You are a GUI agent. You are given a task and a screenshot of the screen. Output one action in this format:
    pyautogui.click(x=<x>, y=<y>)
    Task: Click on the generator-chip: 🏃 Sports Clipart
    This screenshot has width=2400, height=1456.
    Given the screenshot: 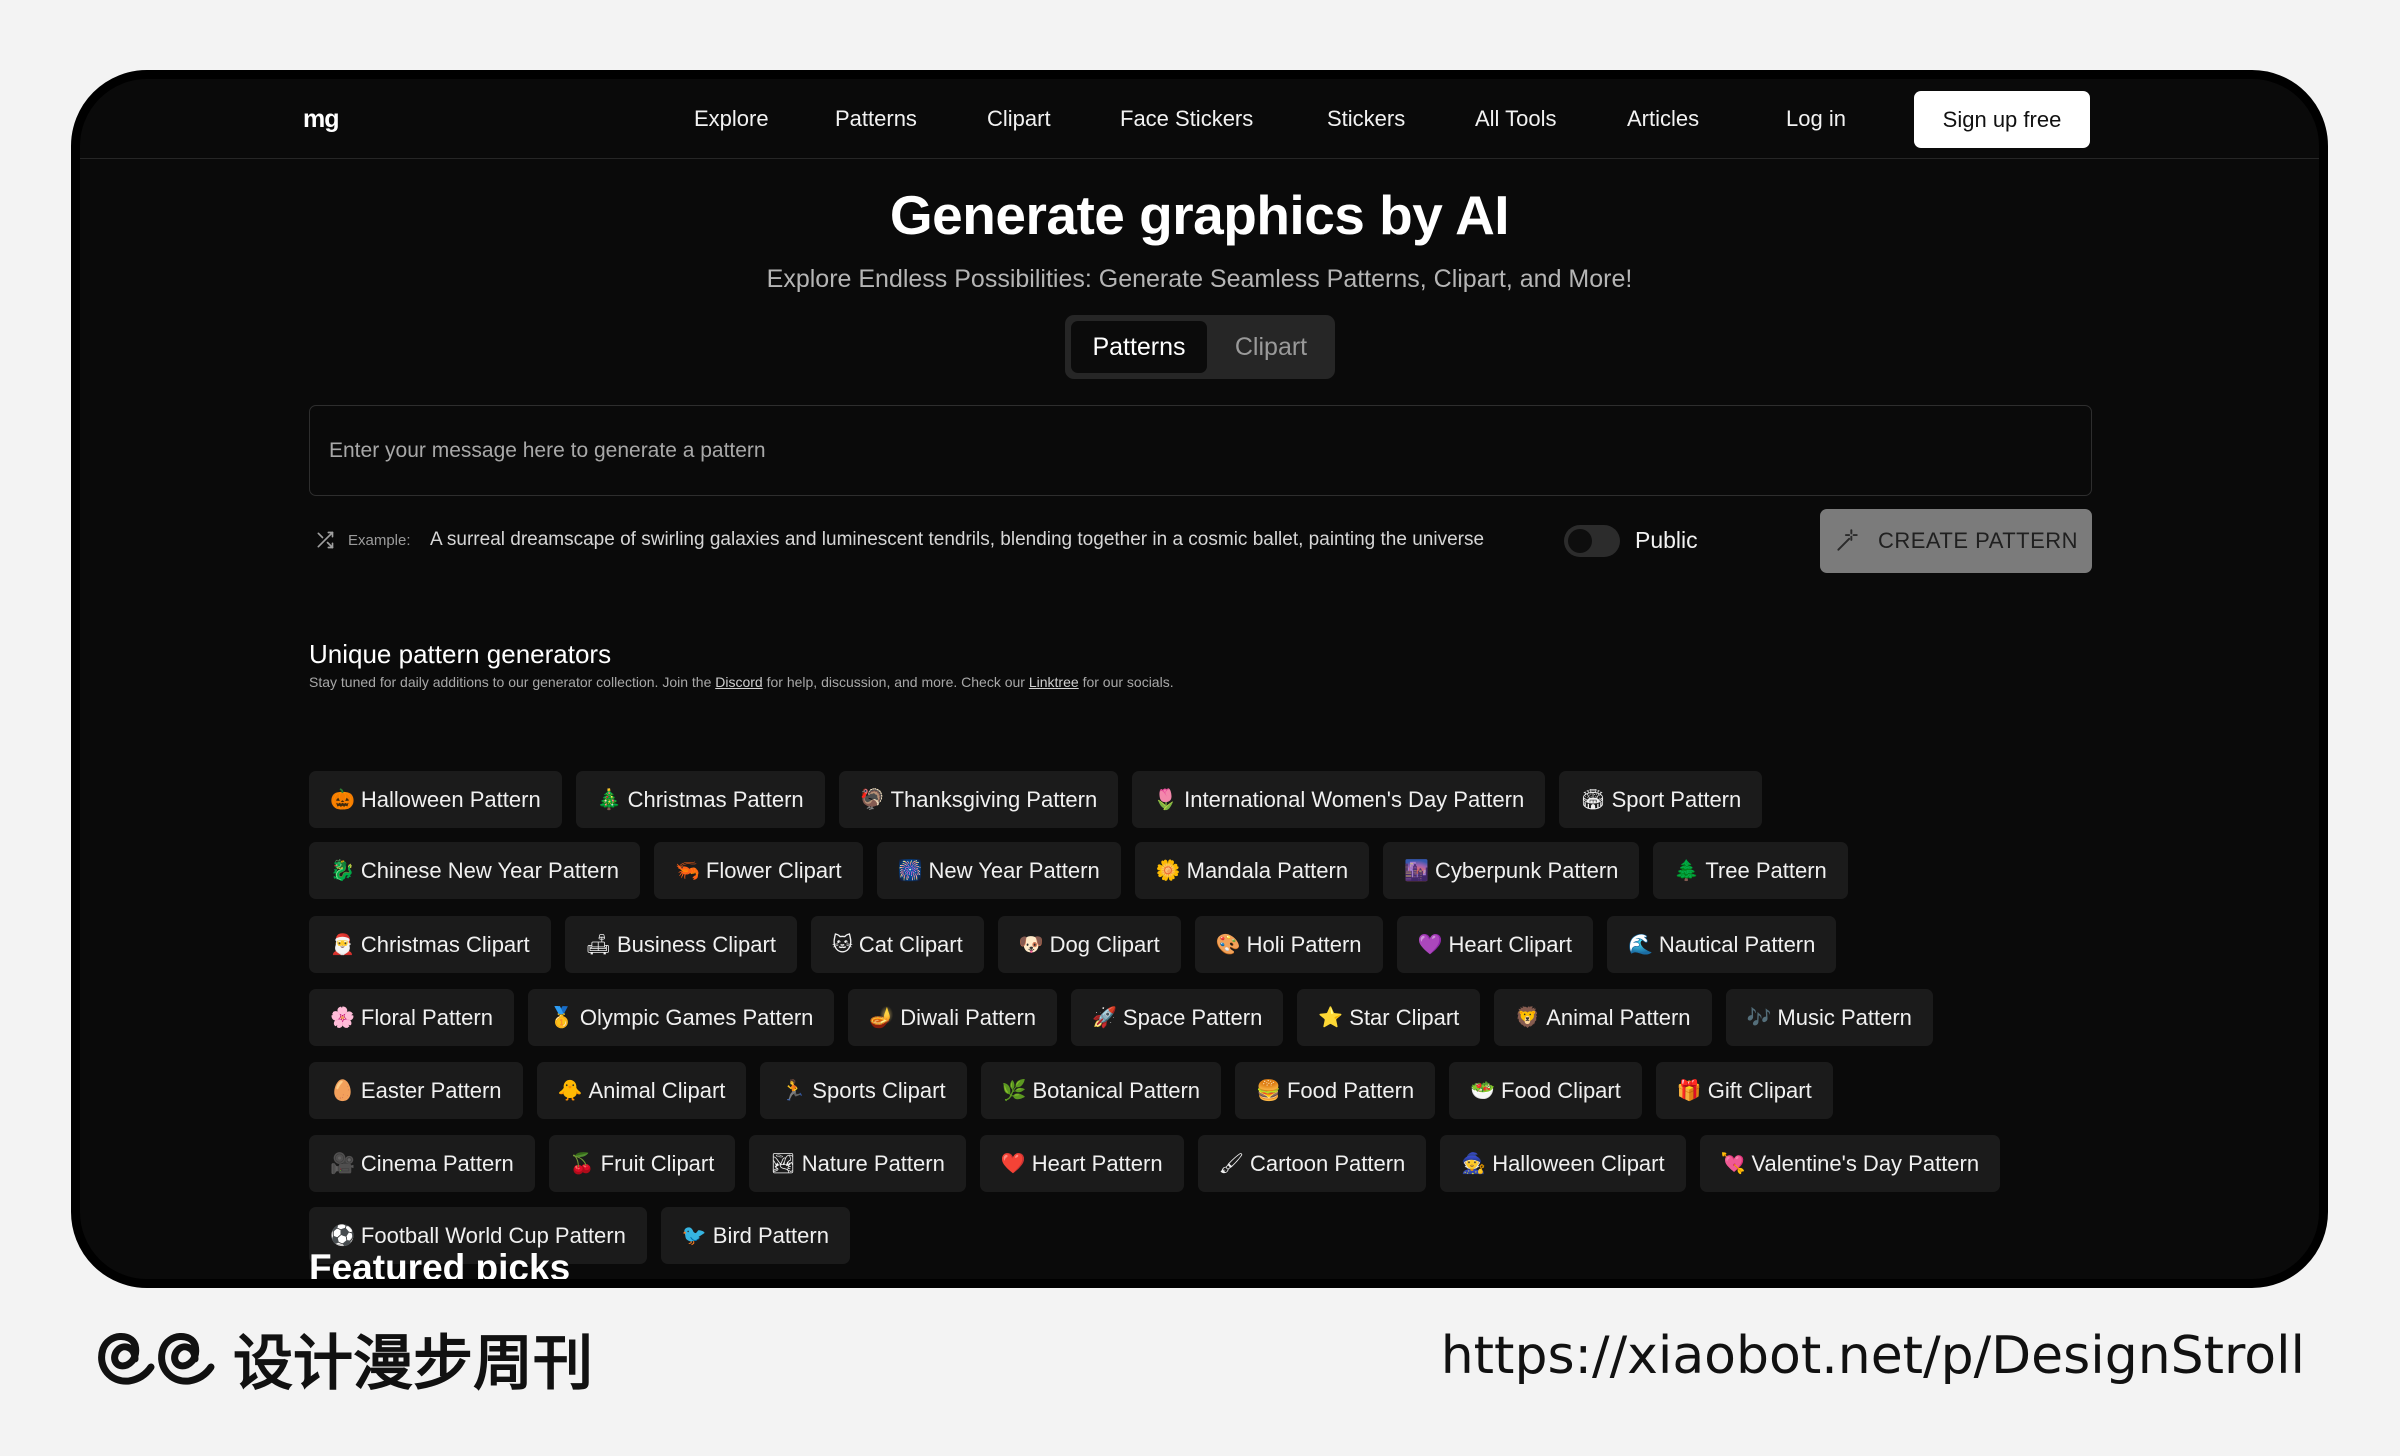 What is the action you would take?
    pyautogui.click(x=863, y=1090)
    